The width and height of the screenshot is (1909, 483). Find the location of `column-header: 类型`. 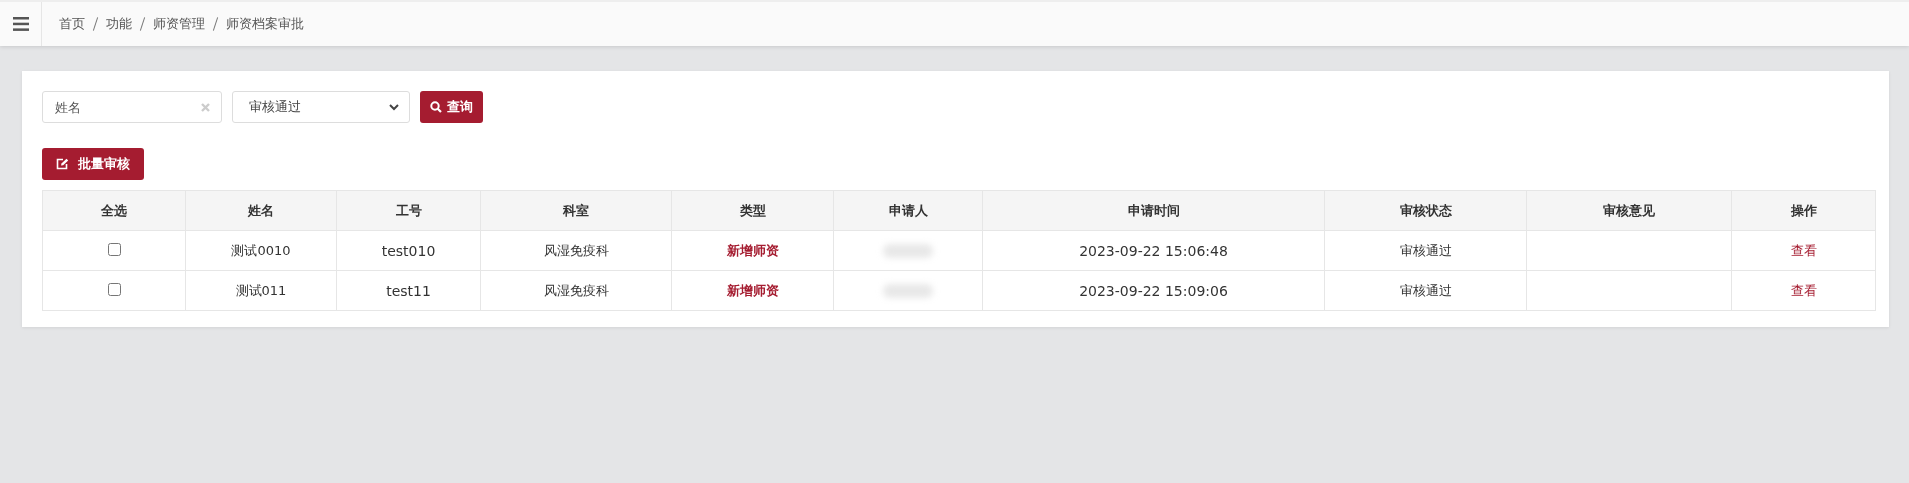

column-header: 类型 is located at coordinates (752, 210).